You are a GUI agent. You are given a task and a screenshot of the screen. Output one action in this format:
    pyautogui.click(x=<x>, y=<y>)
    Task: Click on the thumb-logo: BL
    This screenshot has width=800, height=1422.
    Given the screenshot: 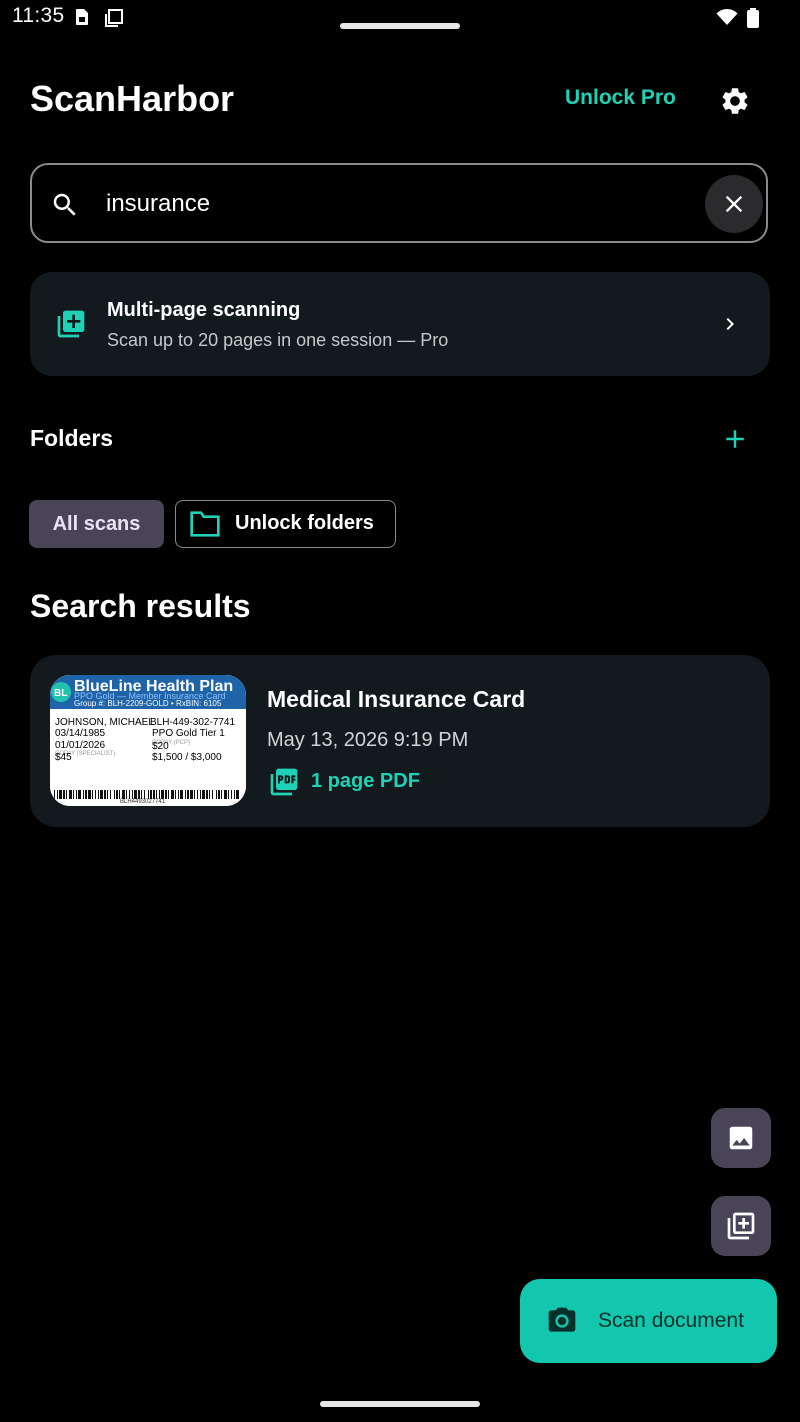 What is the action you would take?
    pyautogui.click(x=60, y=693)
    